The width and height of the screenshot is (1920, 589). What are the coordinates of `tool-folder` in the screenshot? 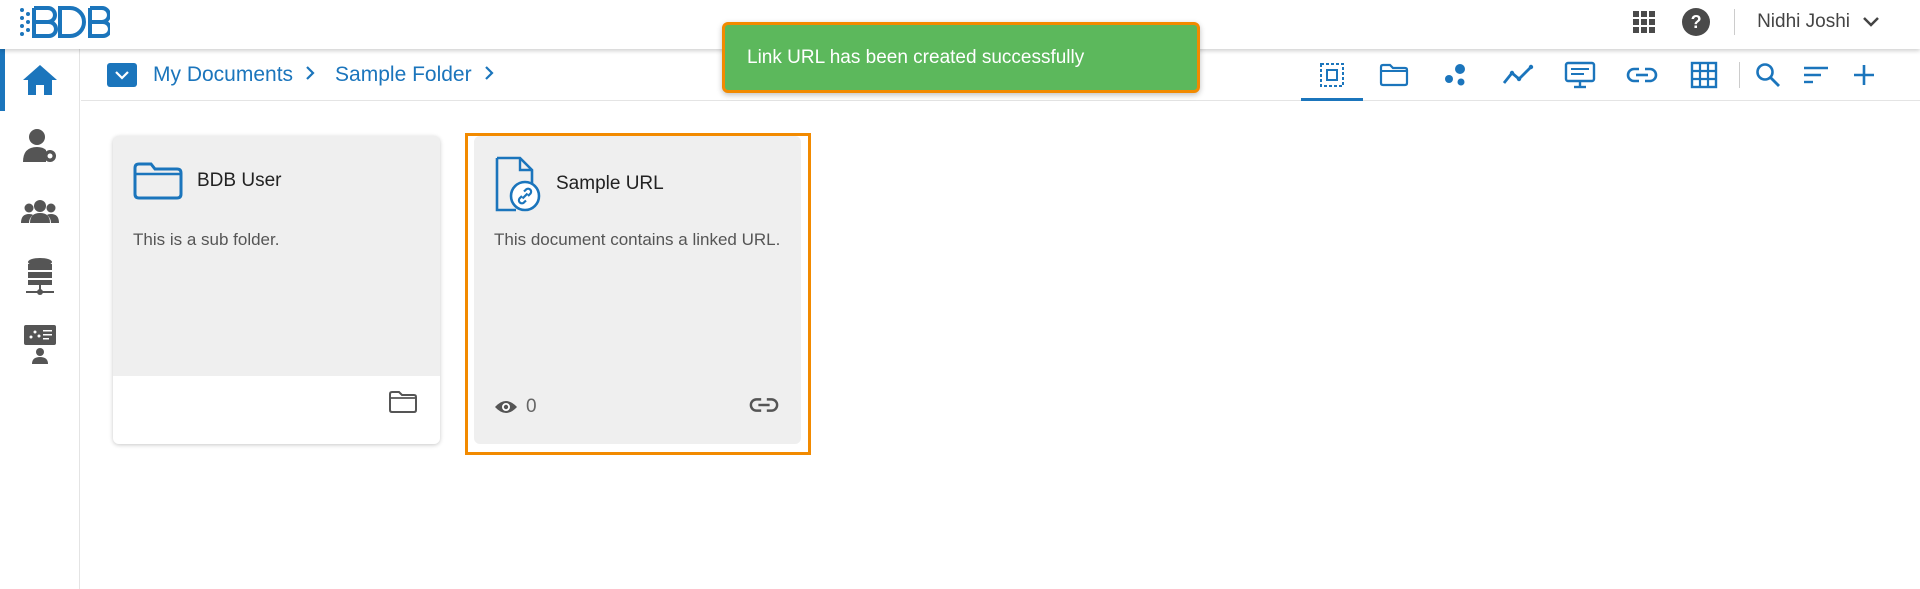 It's located at (1394, 75).